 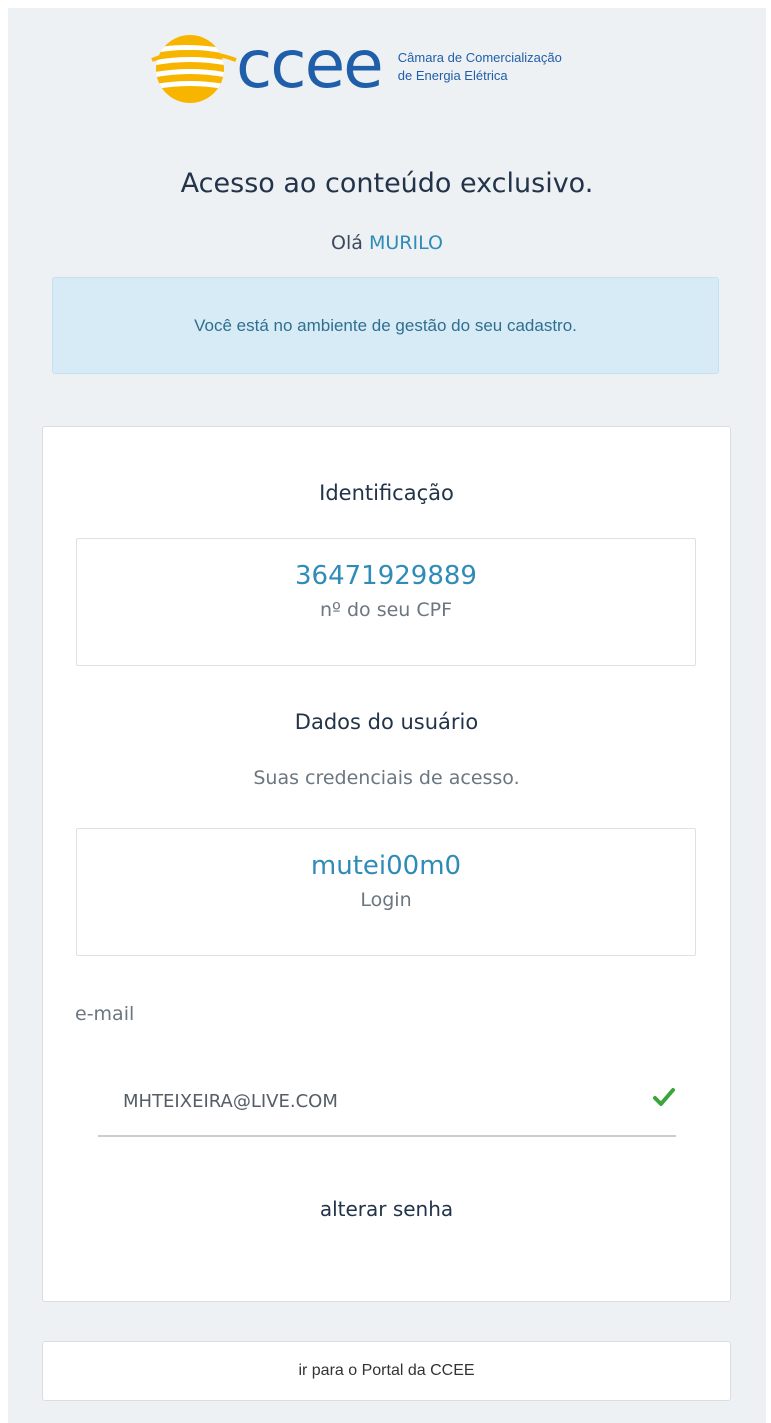 I want to click on logo-wordmark: ccee, so click(x=310, y=64).